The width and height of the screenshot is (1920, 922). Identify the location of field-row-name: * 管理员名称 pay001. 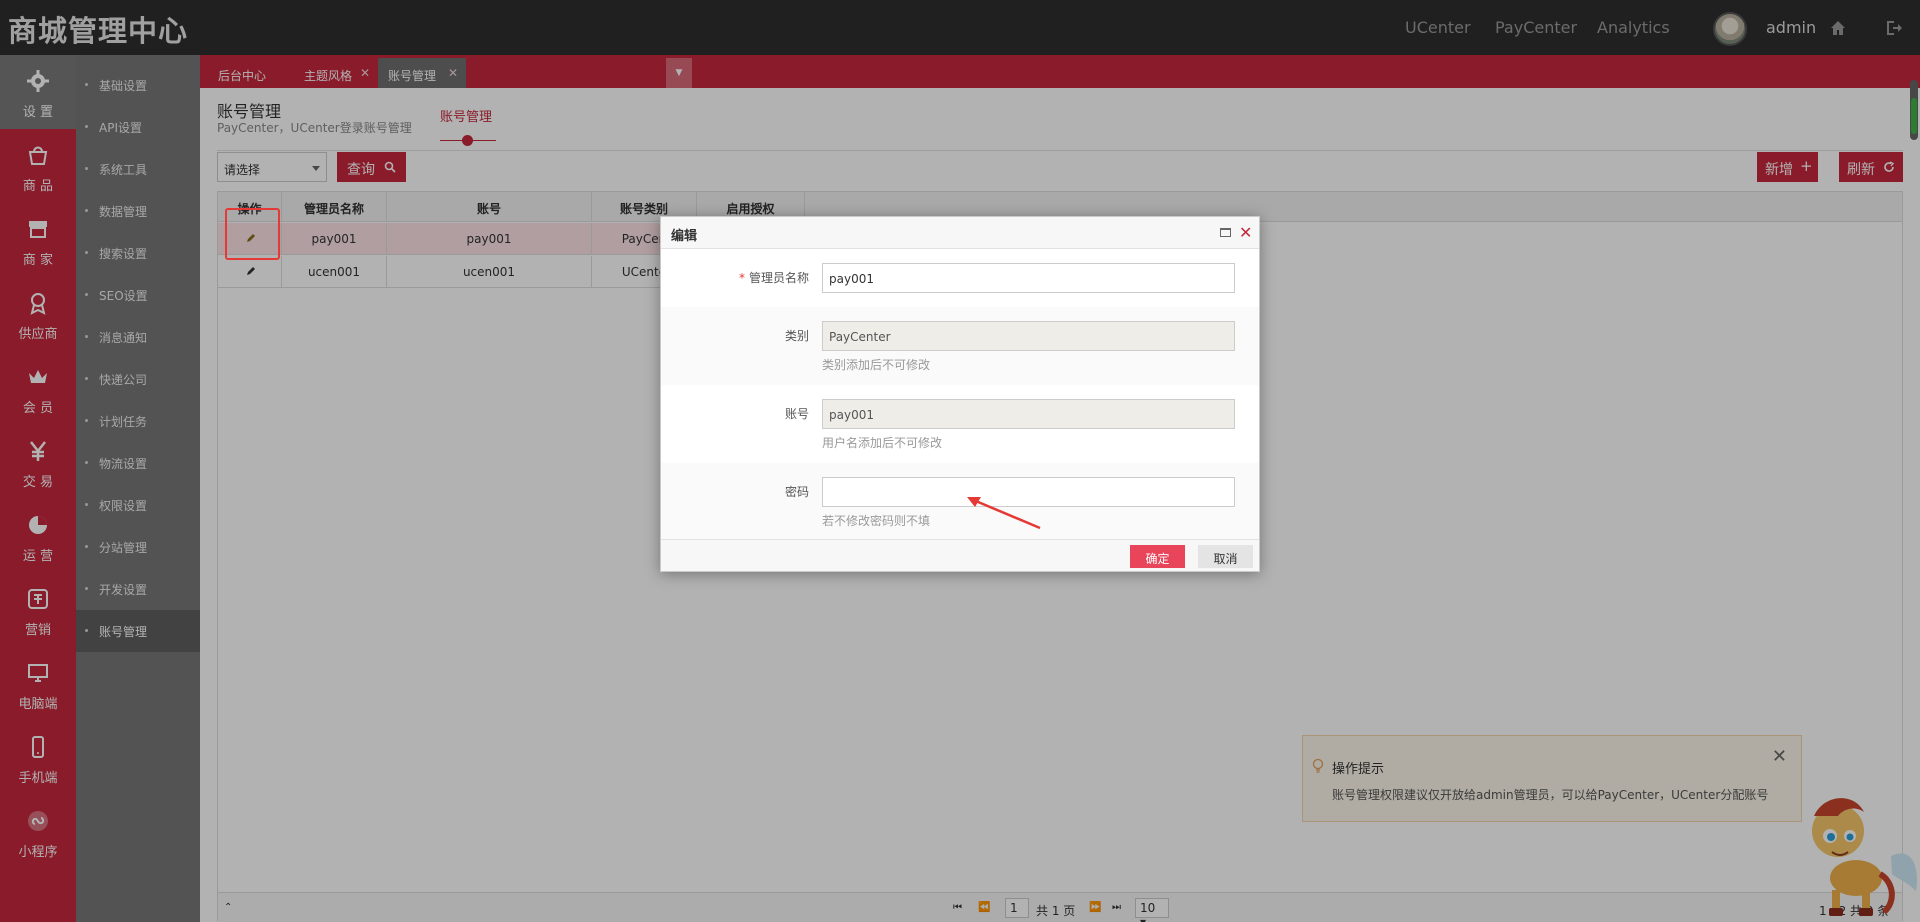
(960, 278).